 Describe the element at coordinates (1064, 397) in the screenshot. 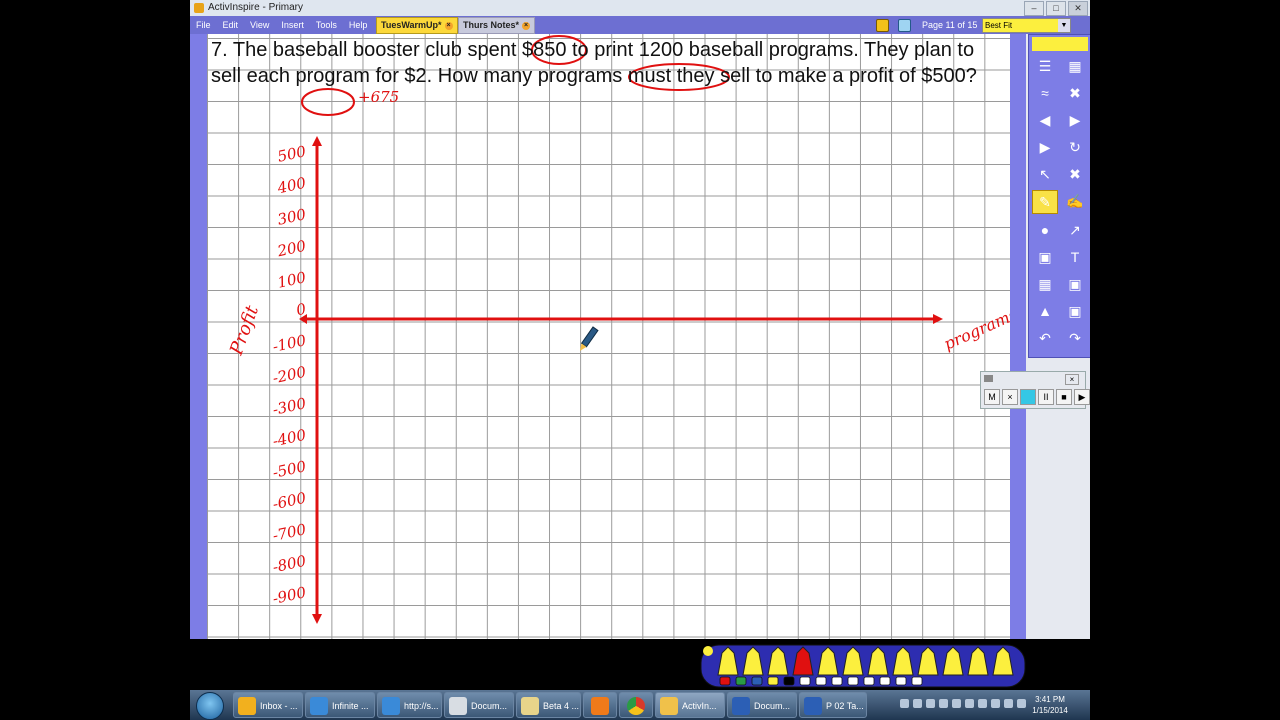

I see `stop-button: ■` at that location.